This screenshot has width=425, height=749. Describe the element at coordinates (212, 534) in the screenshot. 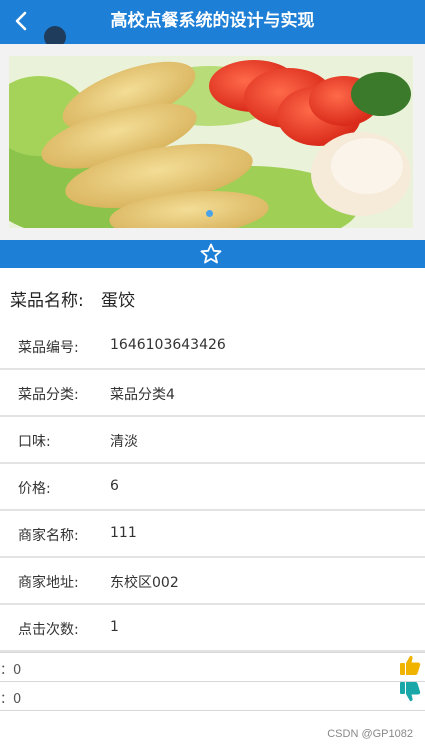

I see `detail-row-merchant-name: 商家名称: 111` at that location.